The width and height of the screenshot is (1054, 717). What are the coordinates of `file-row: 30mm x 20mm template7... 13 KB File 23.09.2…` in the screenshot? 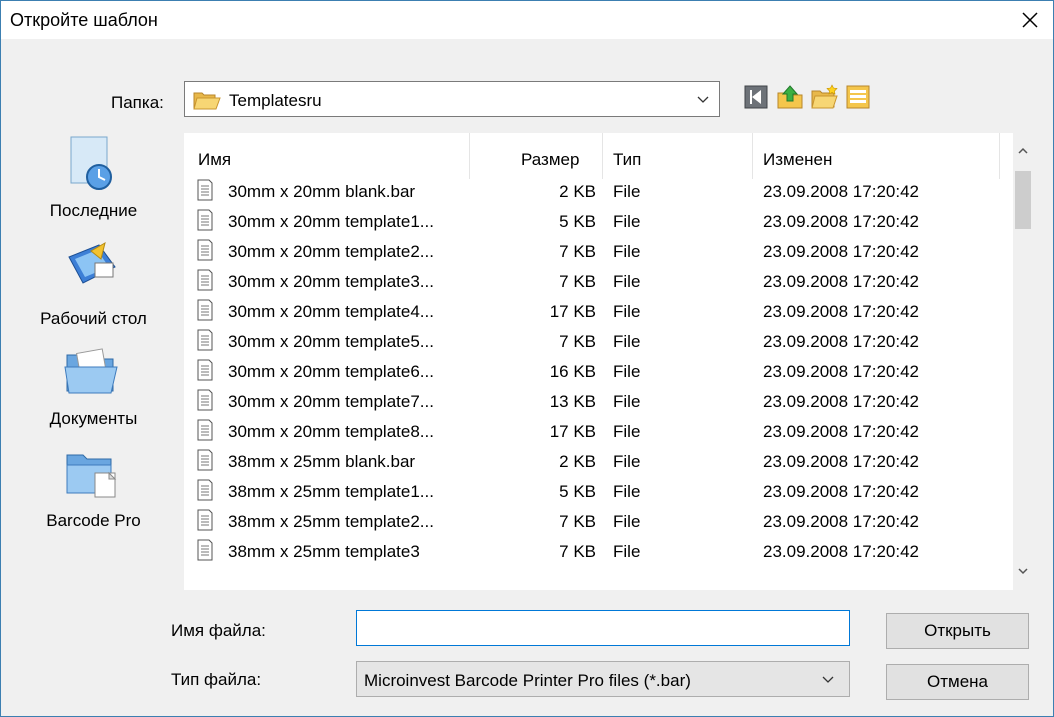 It's located at (598, 401).